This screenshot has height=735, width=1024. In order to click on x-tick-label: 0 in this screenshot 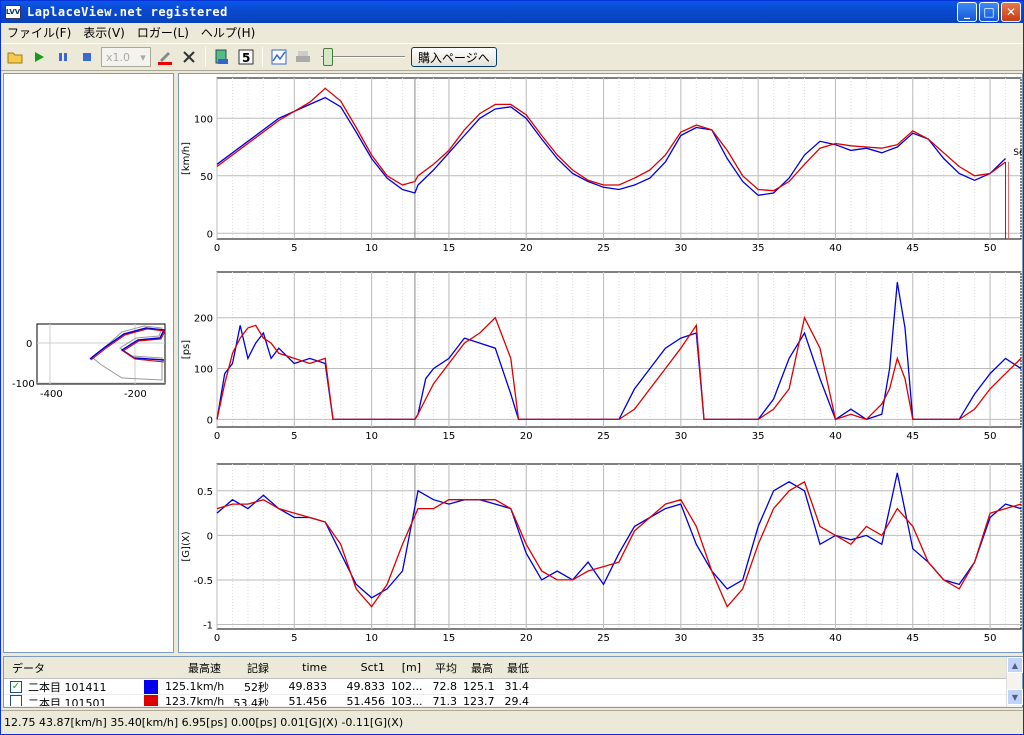, I will do `click(217, 638)`.